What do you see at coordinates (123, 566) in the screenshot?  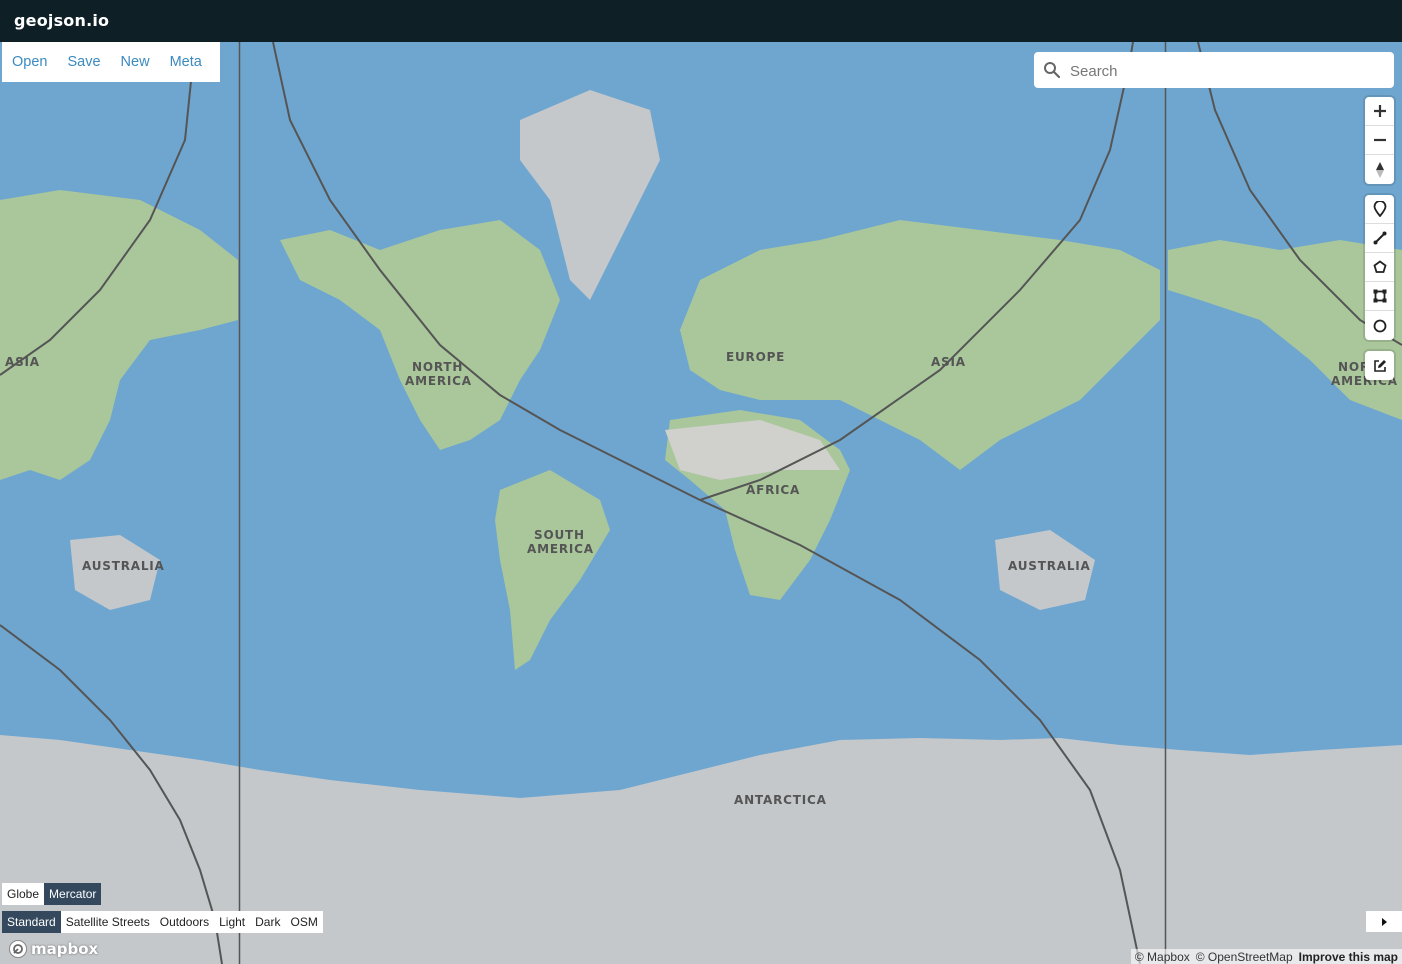 I see `map-label-australia-left: AUSTRALIA` at bounding box center [123, 566].